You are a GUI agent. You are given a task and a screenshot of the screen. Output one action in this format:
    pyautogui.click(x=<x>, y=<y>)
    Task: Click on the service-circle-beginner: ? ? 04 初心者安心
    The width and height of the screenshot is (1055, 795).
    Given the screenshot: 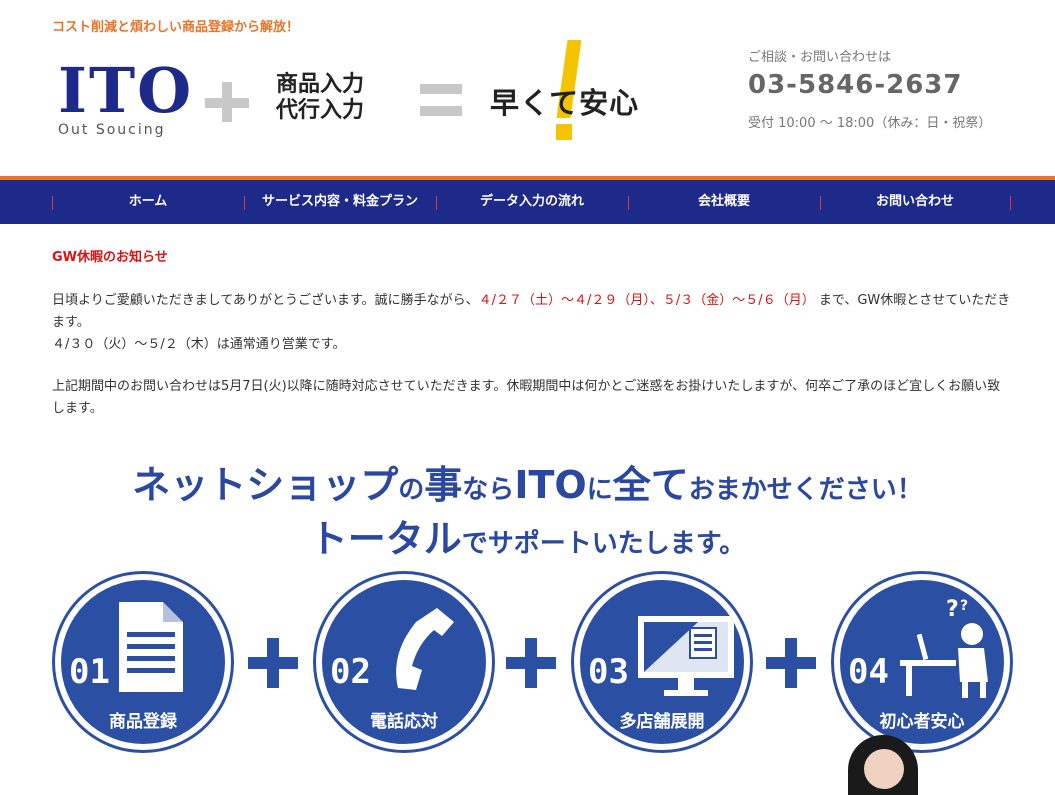 What is the action you would take?
    pyautogui.click(x=922, y=662)
    